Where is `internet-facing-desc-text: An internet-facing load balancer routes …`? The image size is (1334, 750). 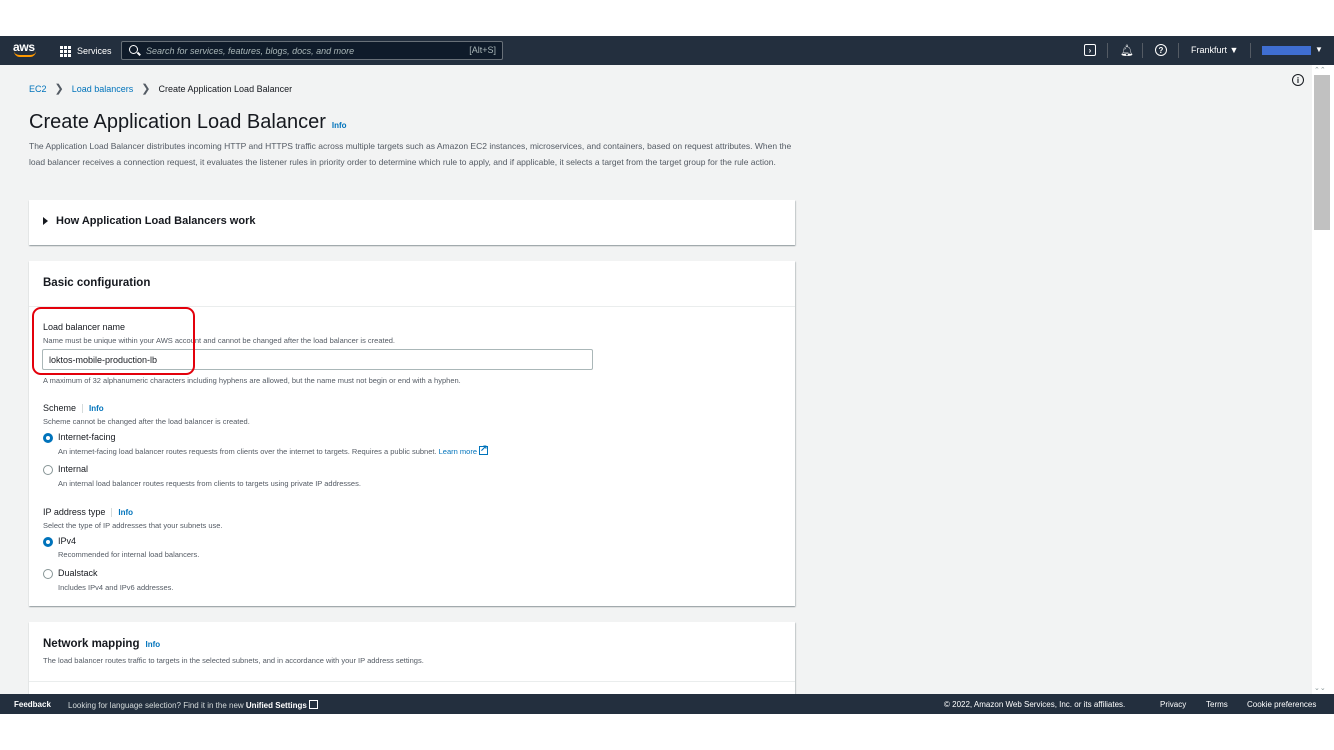 internet-facing-desc-text: An internet-facing load balancer routes … is located at coordinates (247, 451).